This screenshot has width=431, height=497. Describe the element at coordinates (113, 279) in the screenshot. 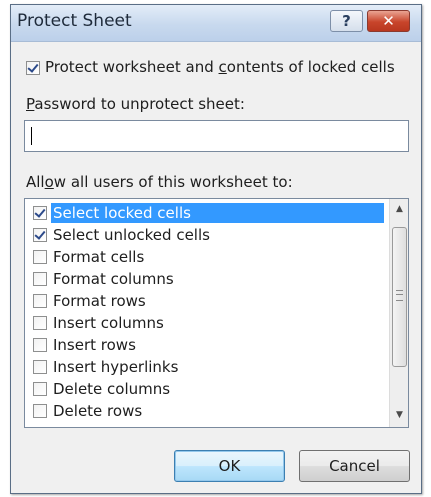

I see `list-item-label: Format columns` at that location.